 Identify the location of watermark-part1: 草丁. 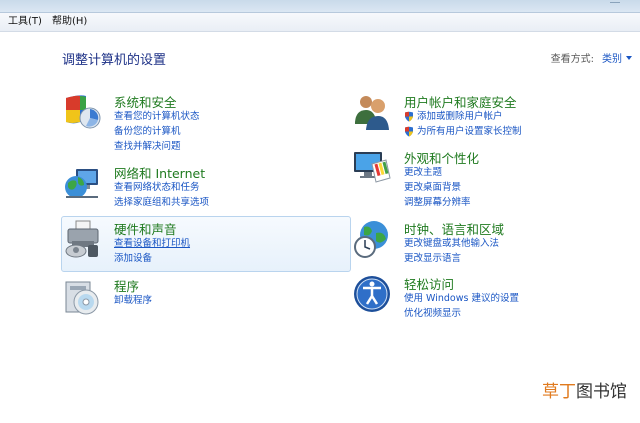
(559, 392).